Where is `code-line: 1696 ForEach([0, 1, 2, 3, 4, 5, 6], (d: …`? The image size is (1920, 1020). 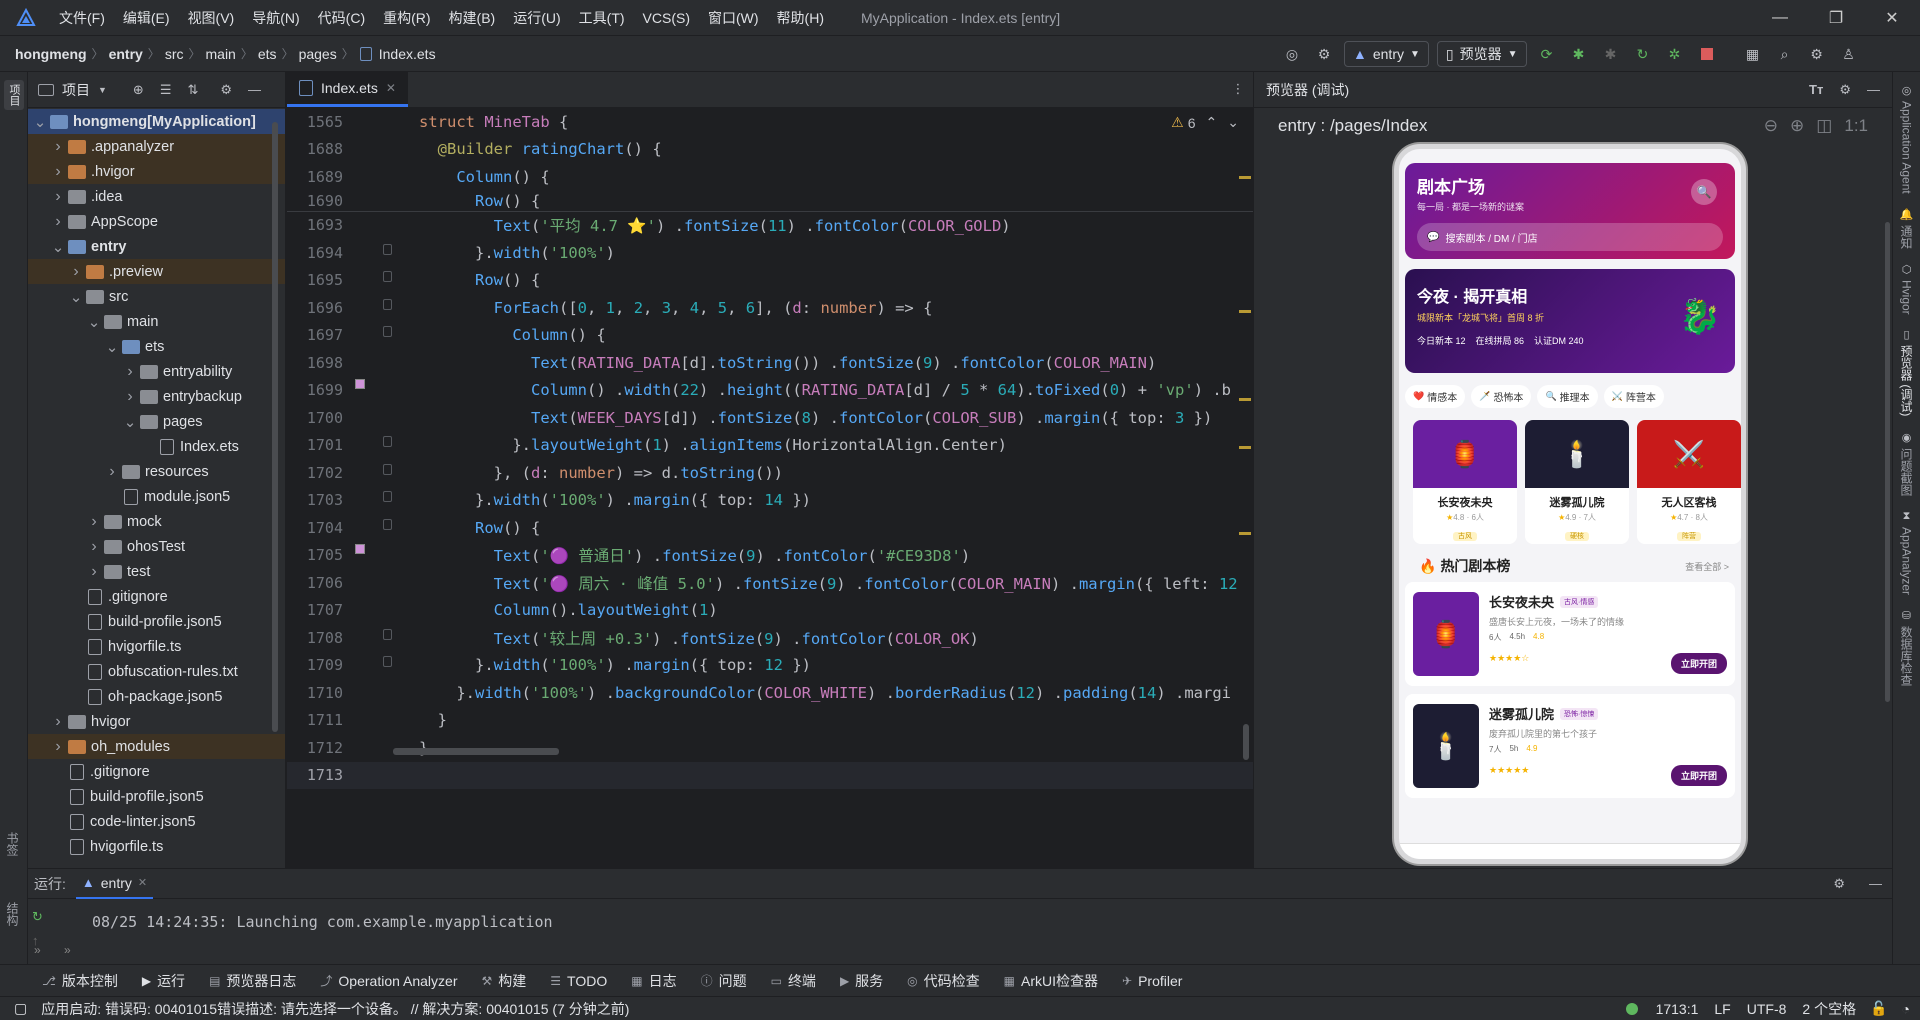 code-line: 1696 ForEach([0, 1, 2, 3, 4, 5, 6], (d: … is located at coordinates (770, 308).